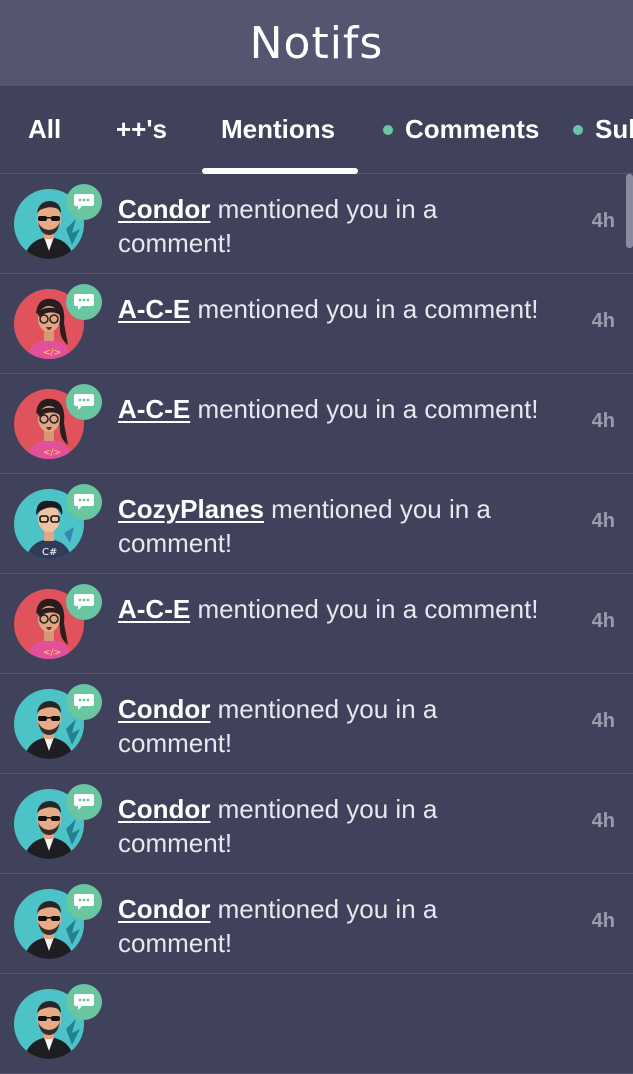 The width and height of the screenshot is (633, 1074). I want to click on tab-label: All, so click(45, 129).